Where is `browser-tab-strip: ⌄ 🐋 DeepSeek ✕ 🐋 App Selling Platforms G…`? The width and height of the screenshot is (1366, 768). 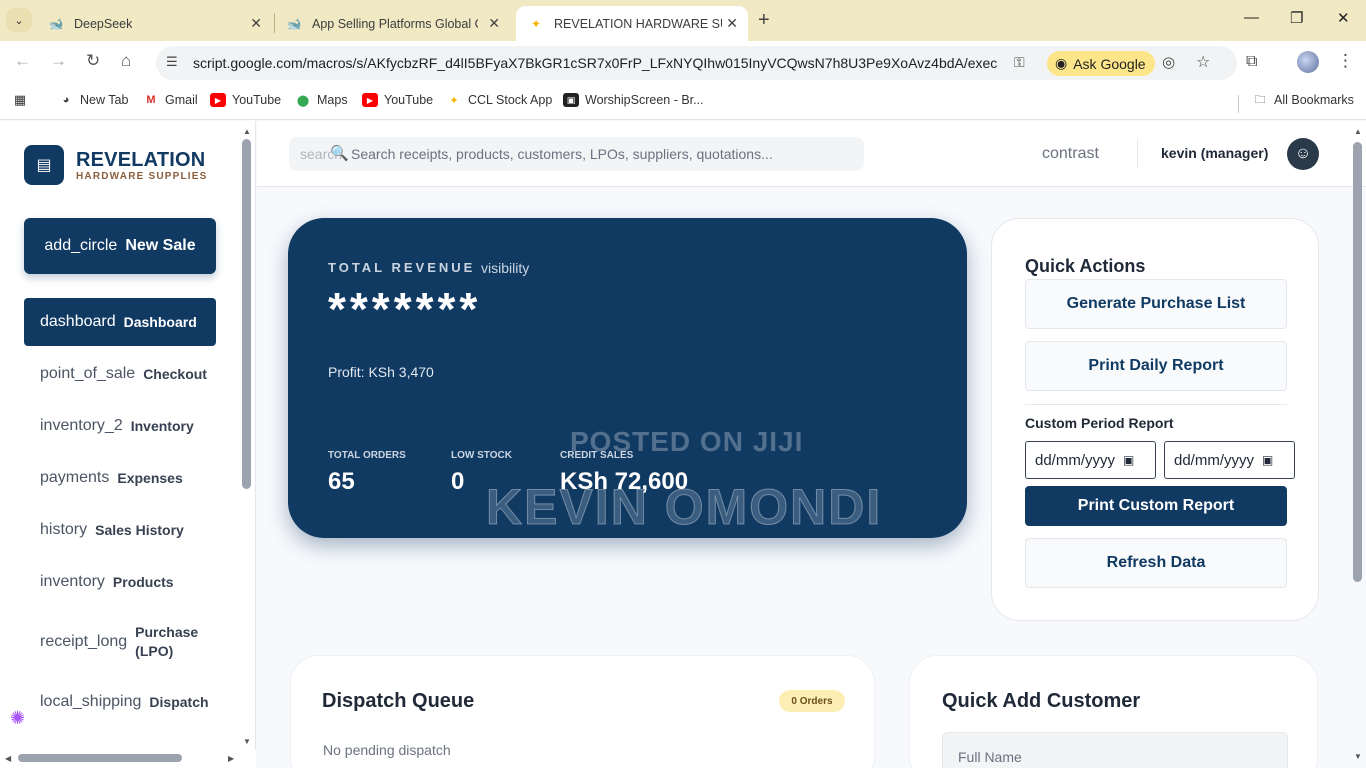
browser-tab-strip: ⌄ 🐋 DeepSeek ✕ 🐋 App Selling Platforms G… is located at coordinates (683, 20).